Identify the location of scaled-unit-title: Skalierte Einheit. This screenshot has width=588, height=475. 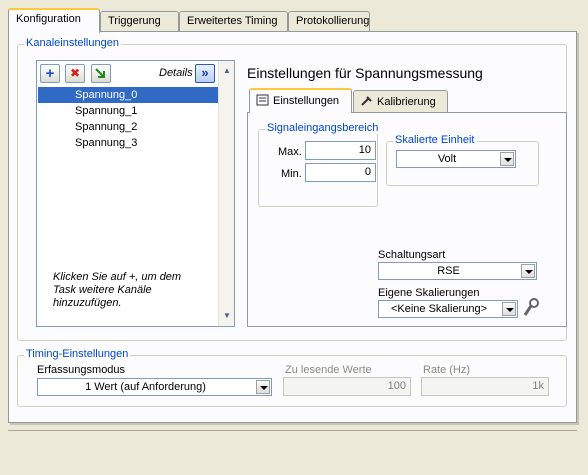
(435, 140).